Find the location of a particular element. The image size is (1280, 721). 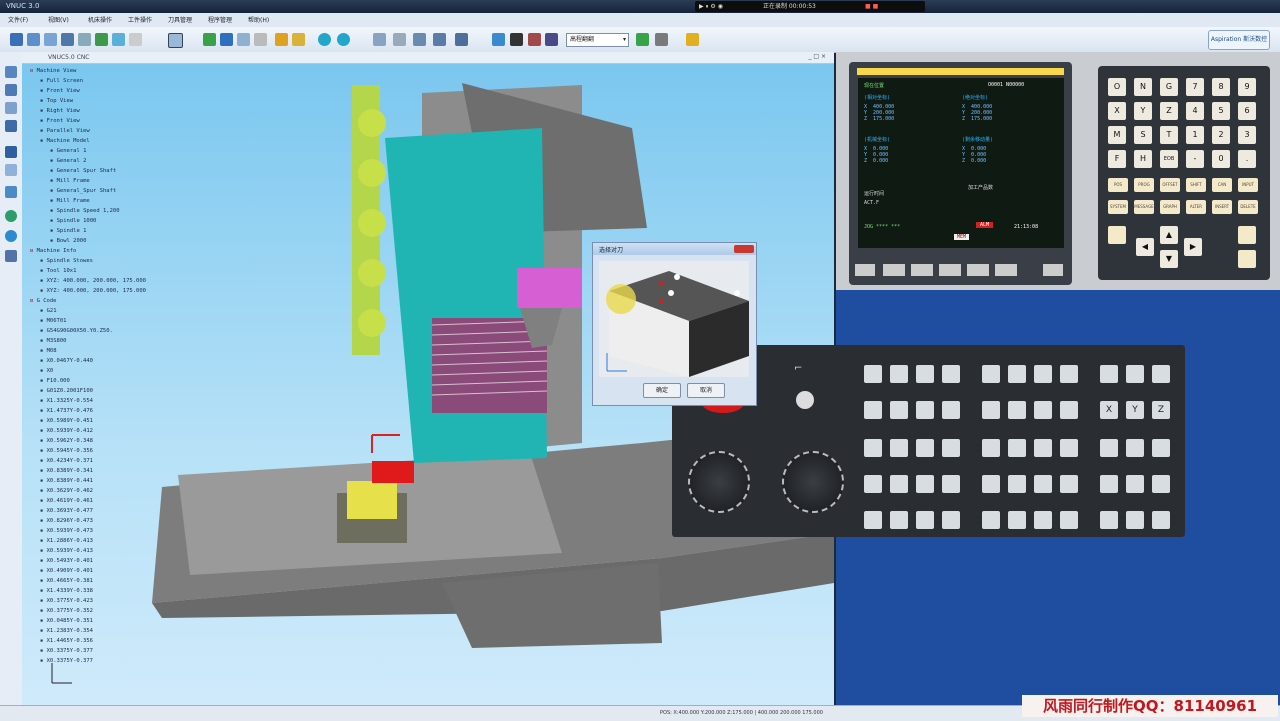

pen-icon is located at coordinates (226, 39).